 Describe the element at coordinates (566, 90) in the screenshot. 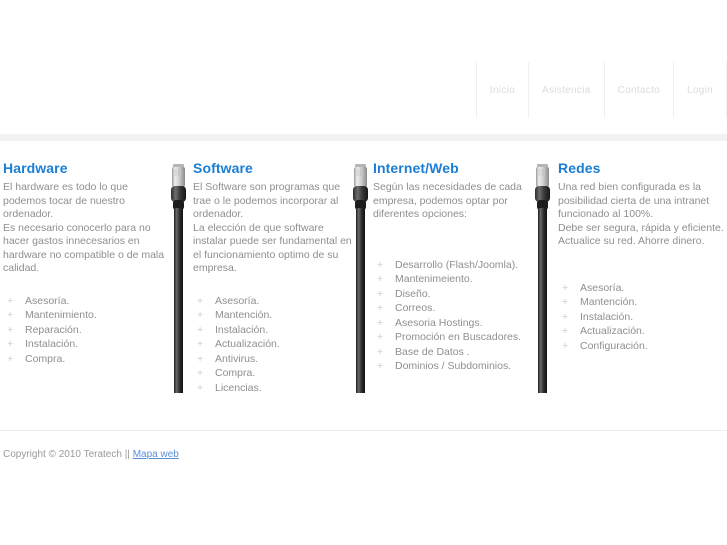

I see `nav-item-asistencia: Asistencia` at that location.